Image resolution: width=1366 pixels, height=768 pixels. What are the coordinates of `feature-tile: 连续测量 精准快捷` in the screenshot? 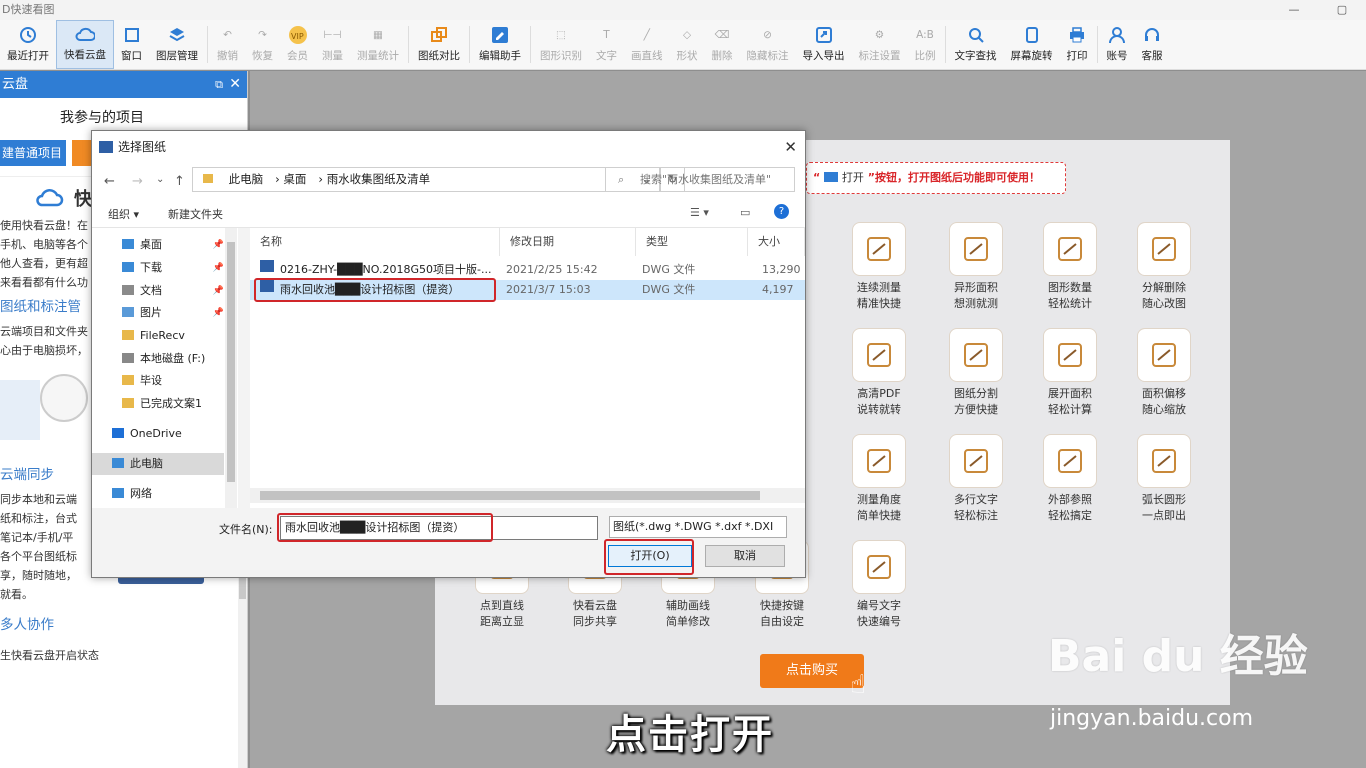 It's located at (879, 267).